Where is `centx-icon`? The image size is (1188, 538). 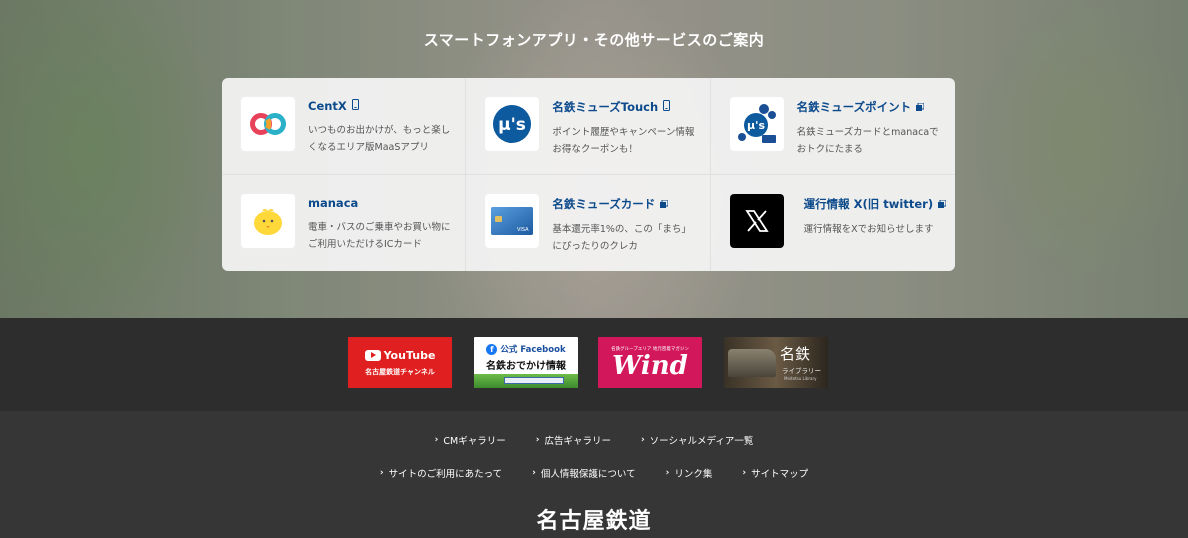
centx-icon is located at coordinates (268, 124).